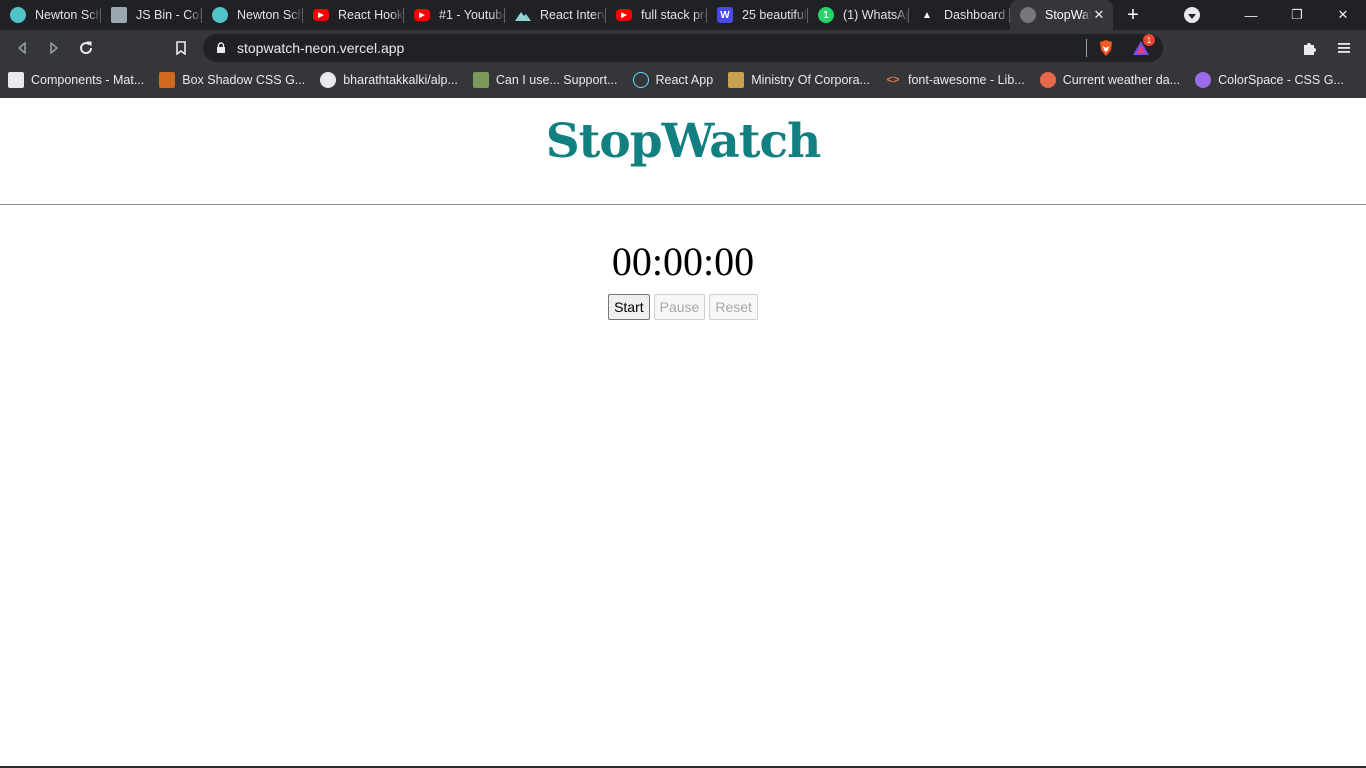  Describe the element at coordinates (1251, 15) in the screenshot. I see `minimize-button: —` at that location.